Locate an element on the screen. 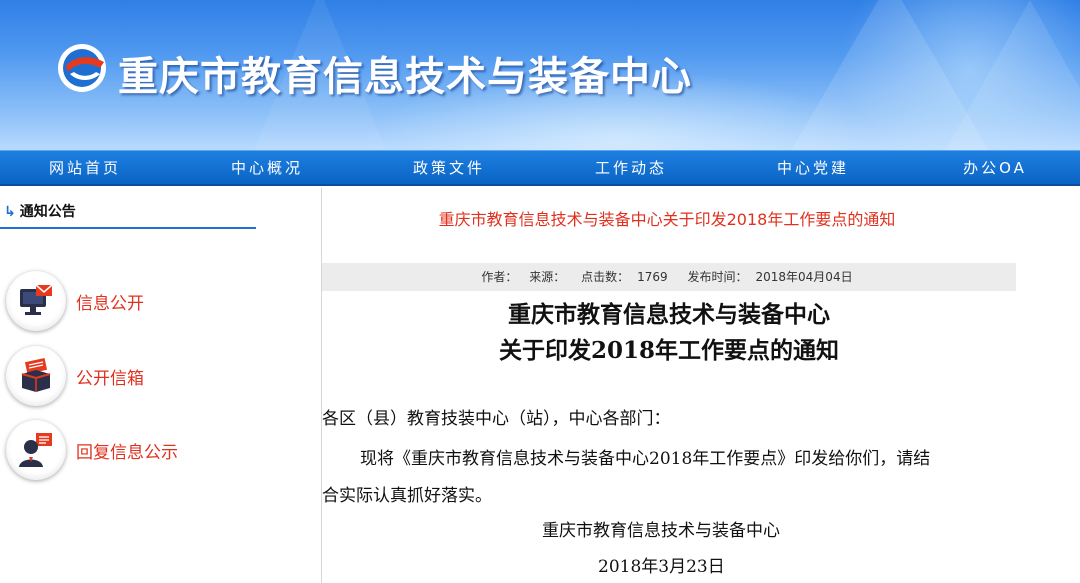 The height and width of the screenshot is (583, 1080). sidebar-link-public-mailbox: 公开信箱 is located at coordinates (136, 378).